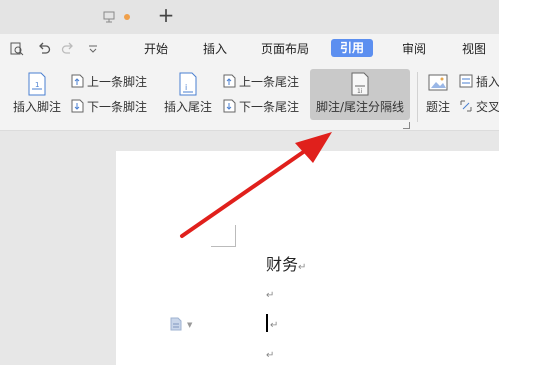 The image size is (535, 365). I want to click on tab-page-layout: 页面布局, so click(285, 49).